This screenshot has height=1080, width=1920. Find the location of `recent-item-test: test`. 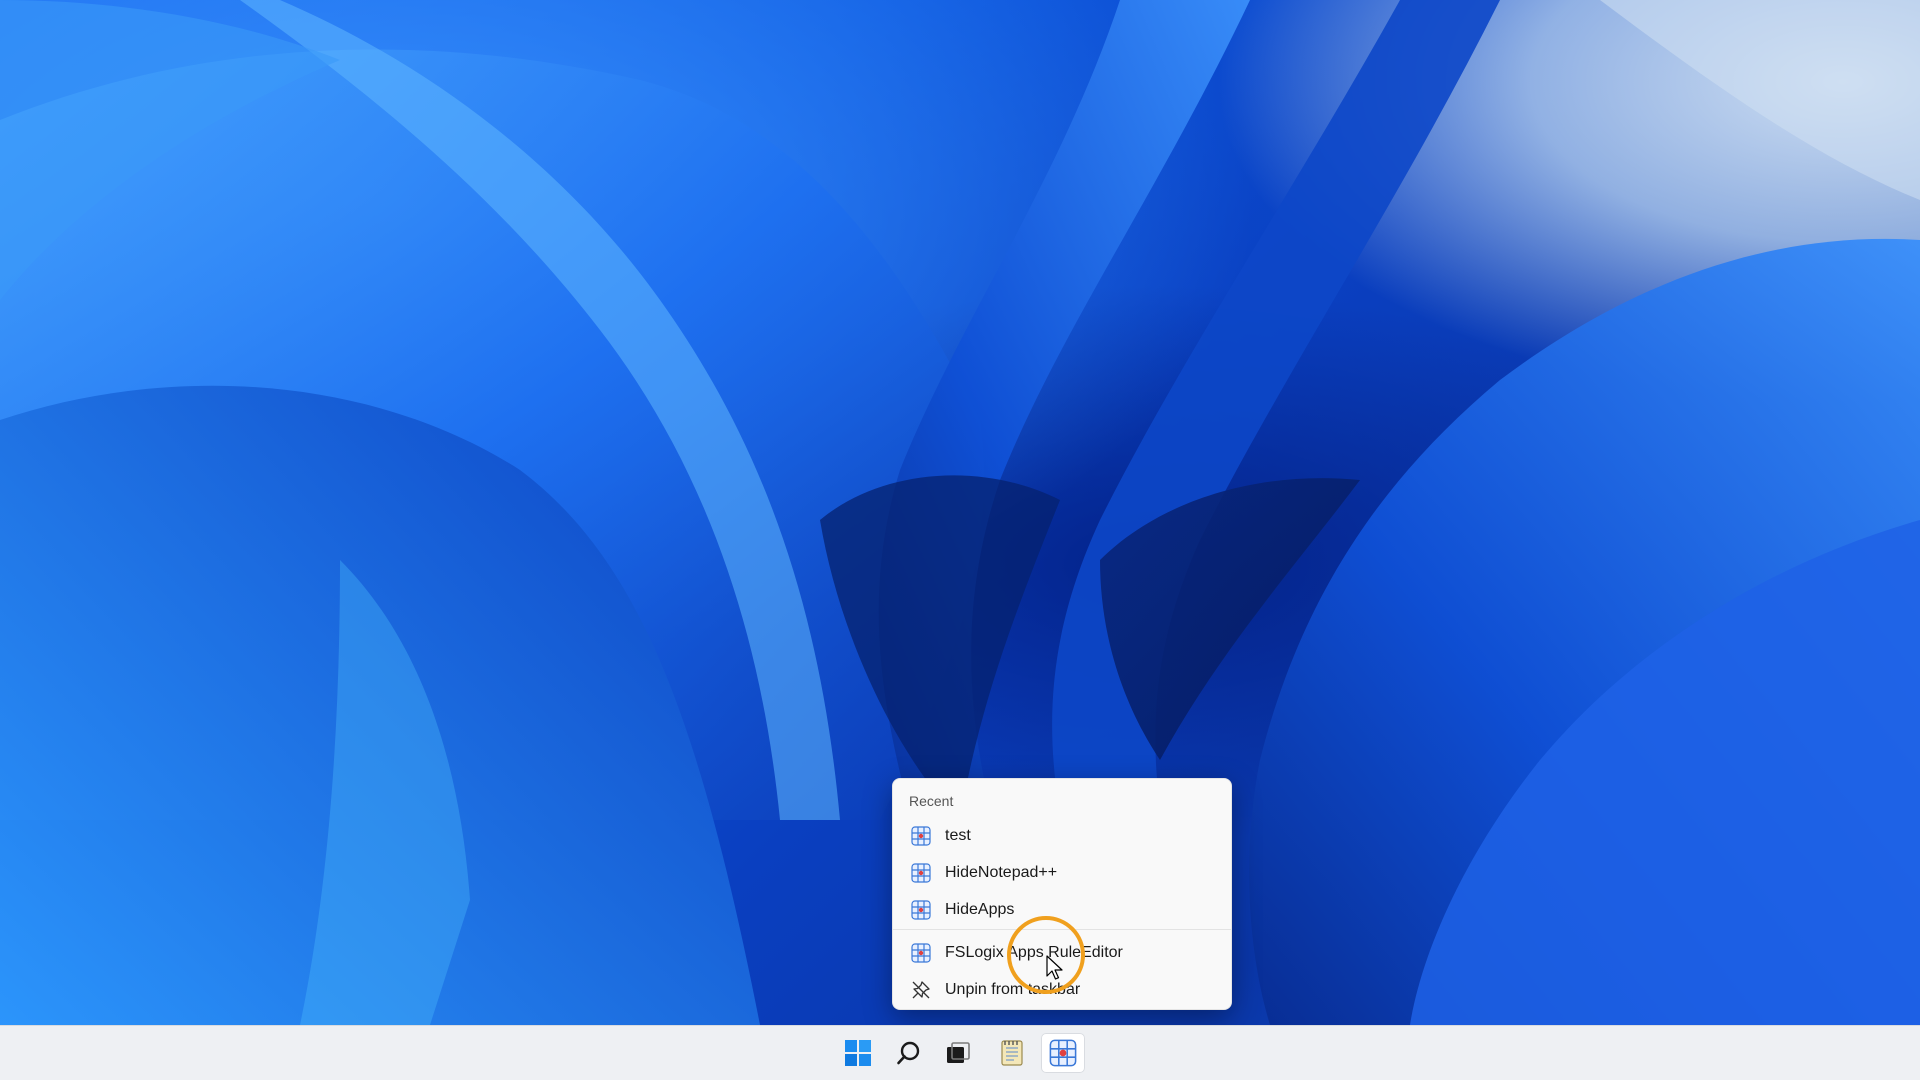

recent-item-test: test is located at coordinates (1062, 836).